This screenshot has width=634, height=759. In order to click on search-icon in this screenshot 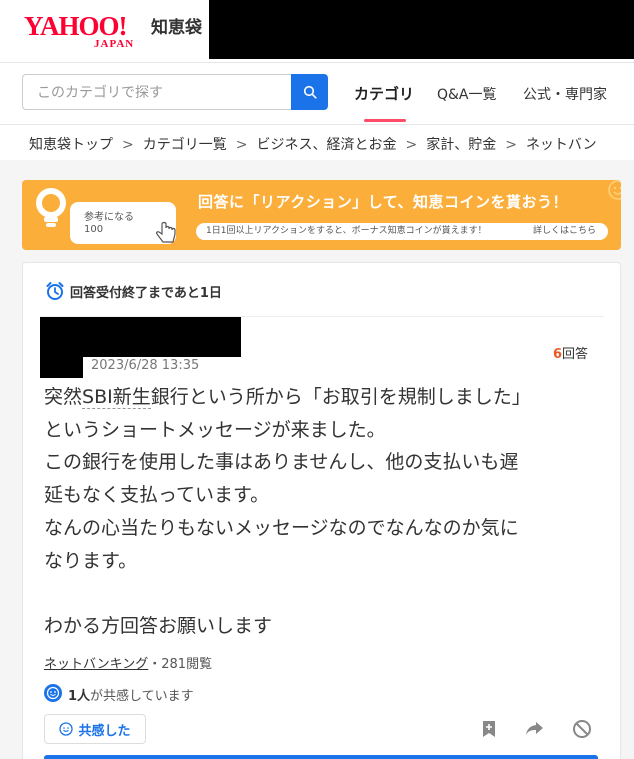, I will do `click(310, 92)`.